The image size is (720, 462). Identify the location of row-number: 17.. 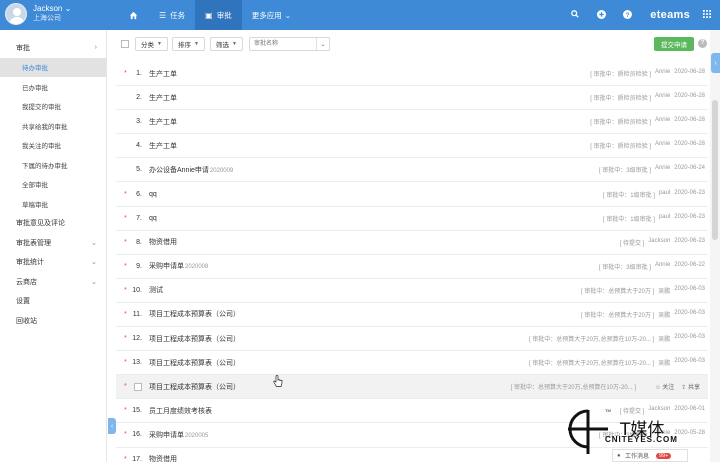
(137, 458).